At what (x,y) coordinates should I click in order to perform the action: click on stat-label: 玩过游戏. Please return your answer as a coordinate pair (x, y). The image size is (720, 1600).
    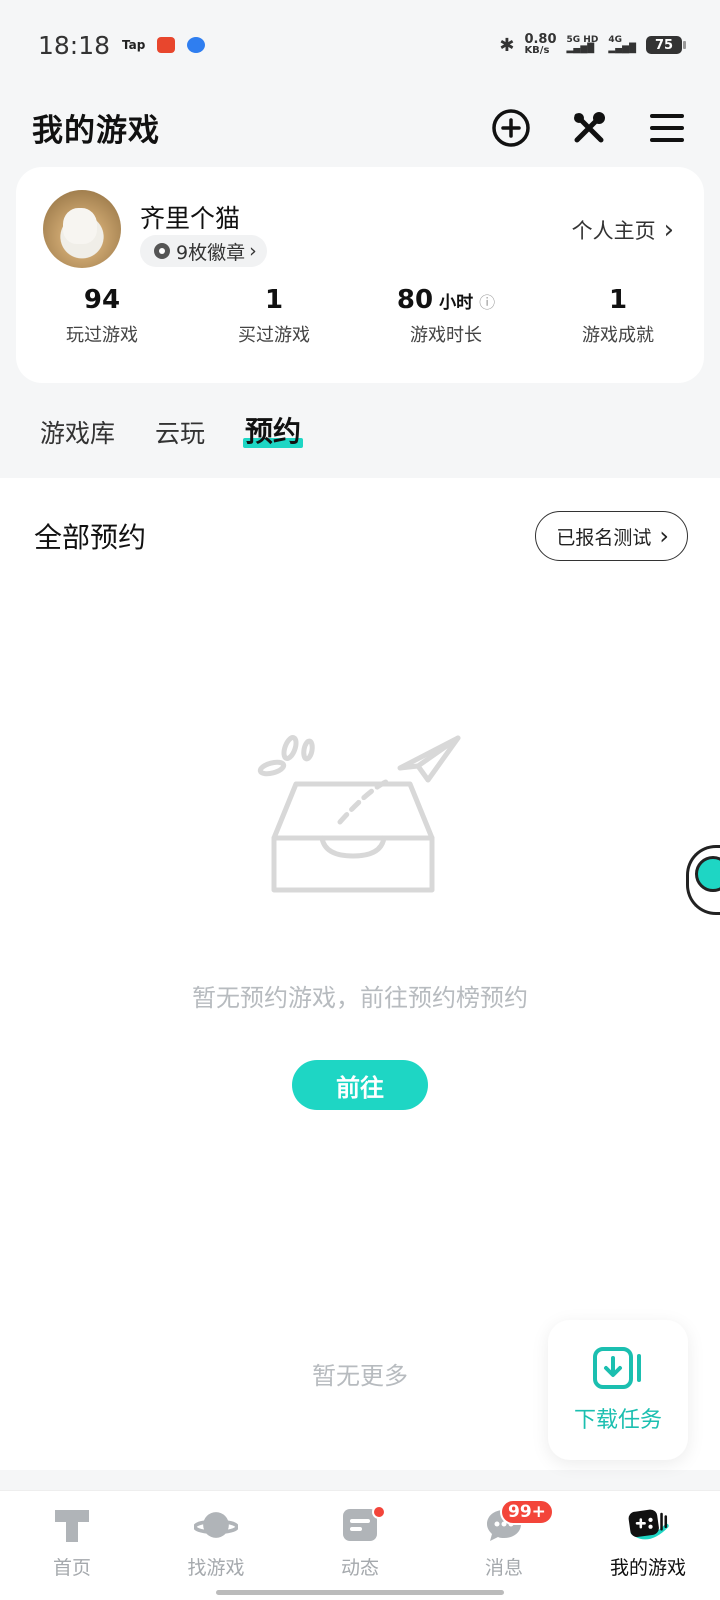
    Looking at the image, I should click on (102, 335).